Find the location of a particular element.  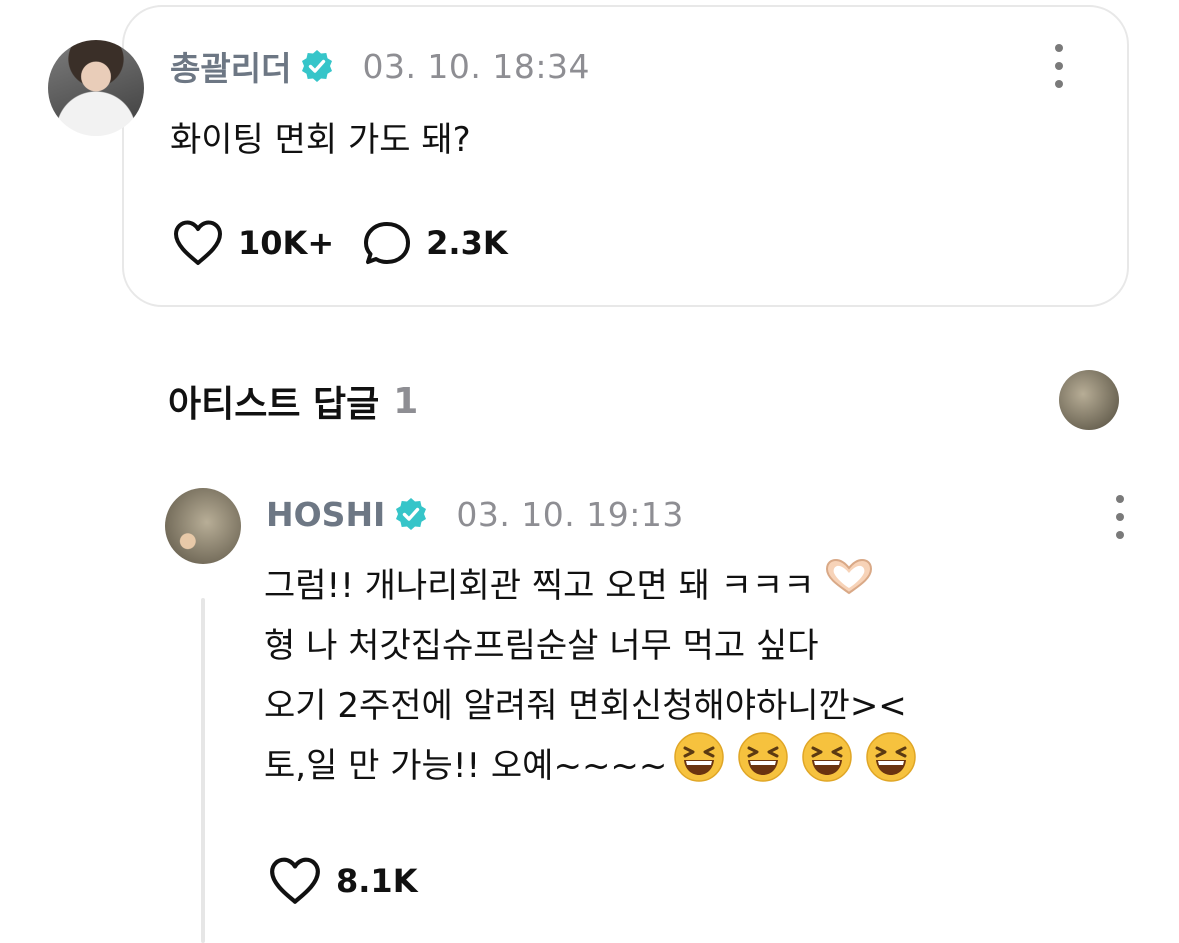

post-actions: 10K+ 2.3K is located at coordinates (340, 243).